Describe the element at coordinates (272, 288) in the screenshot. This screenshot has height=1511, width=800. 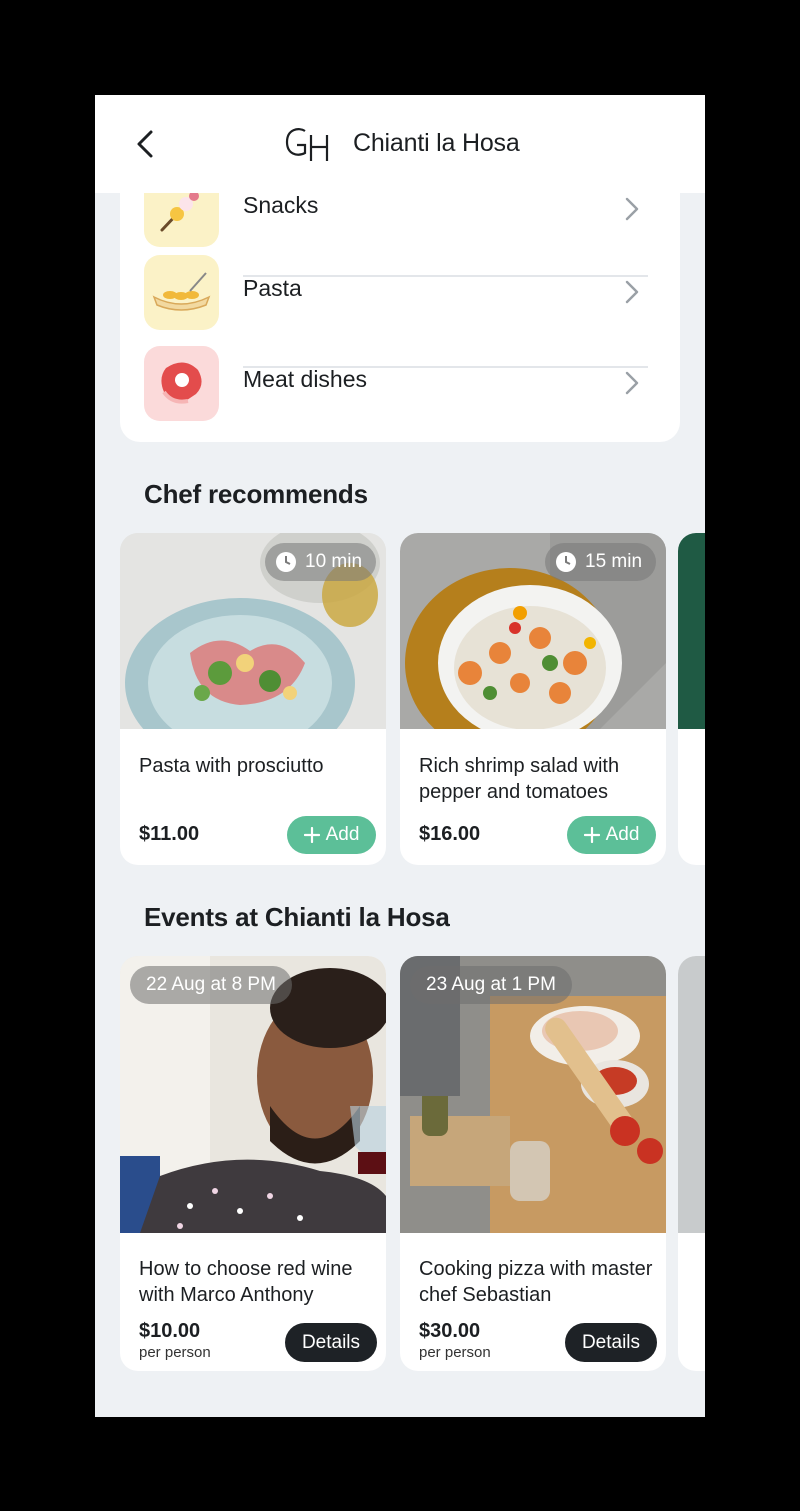
I see `category-label: Pasta` at that location.